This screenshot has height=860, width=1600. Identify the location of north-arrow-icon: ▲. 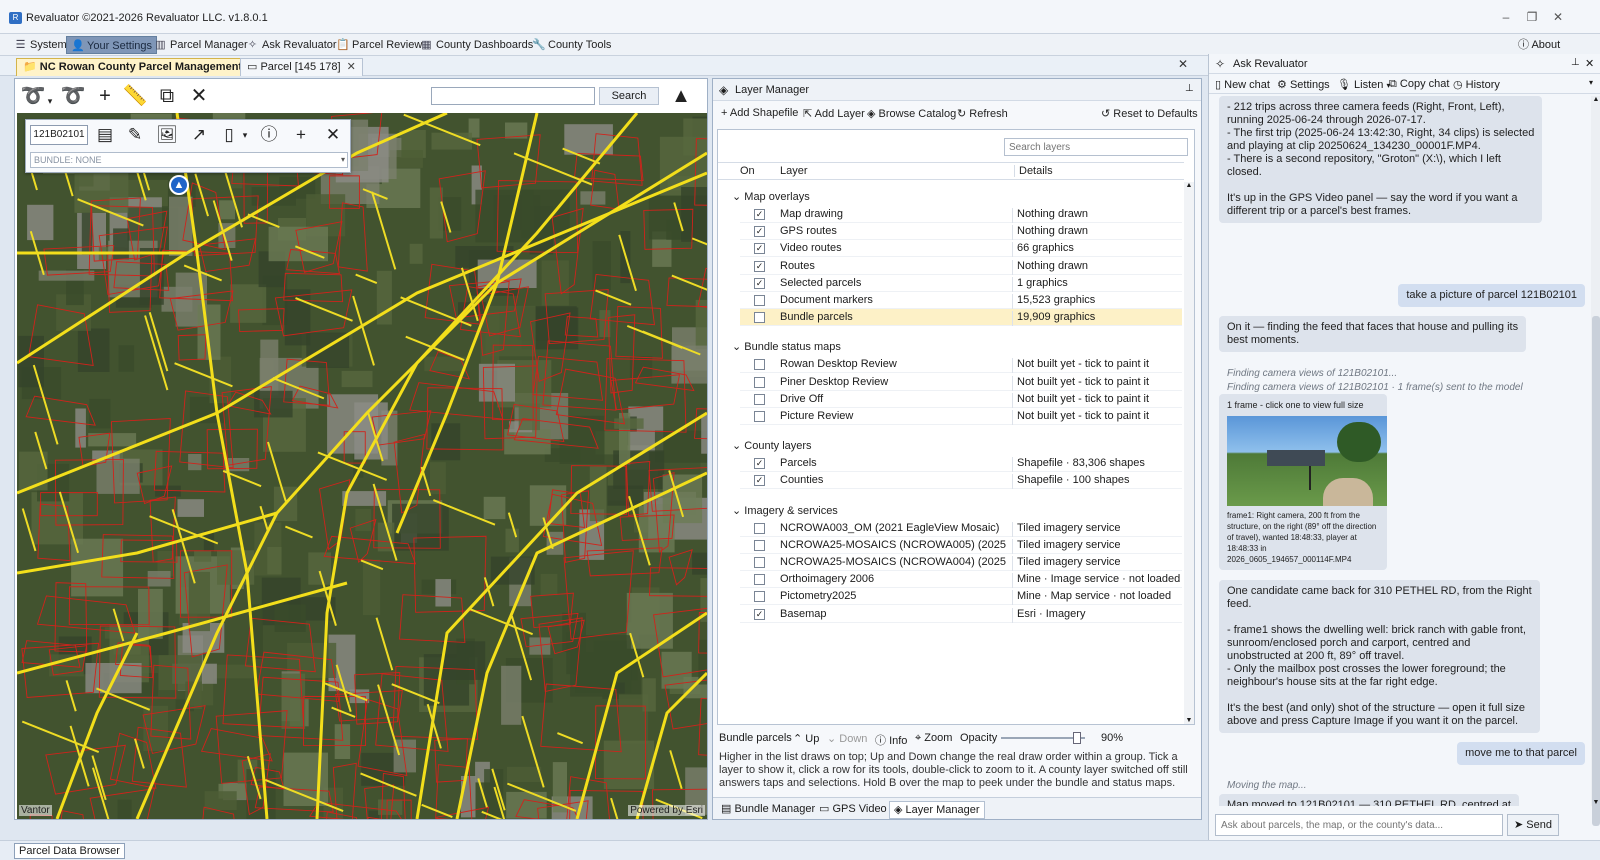
(681, 96).